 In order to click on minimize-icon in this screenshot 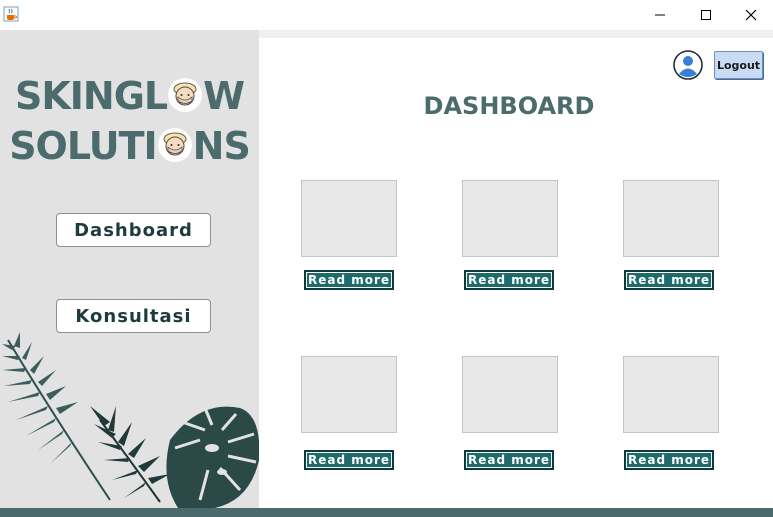, I will do `click(660, 15)`.